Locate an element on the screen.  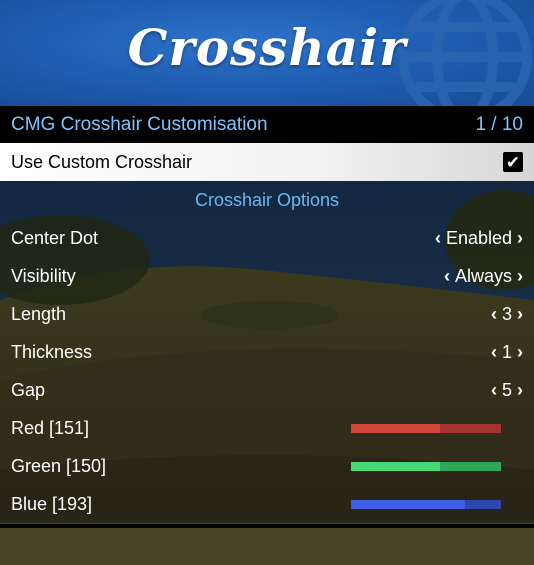
list-value-text: 3 is located at coordinates (506, 313).